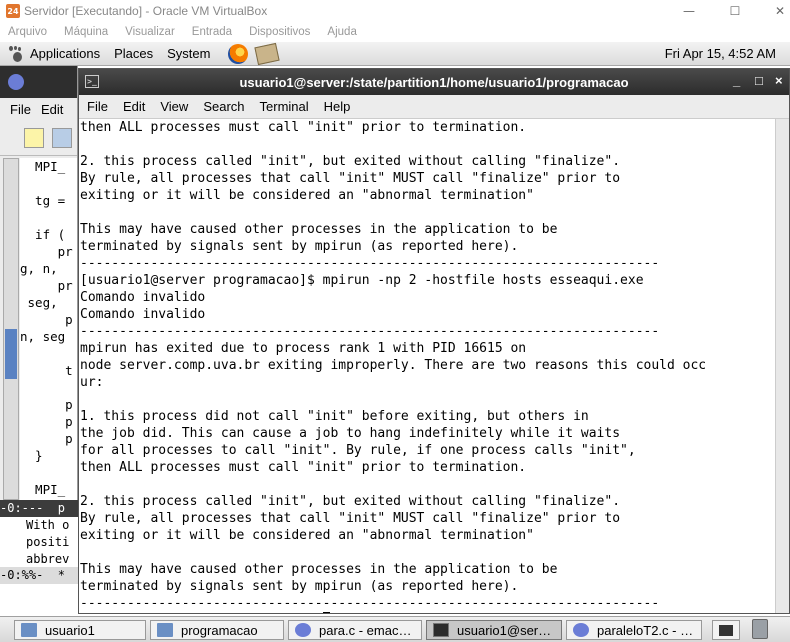  What do you see at coordinates (143, 297) in the screenshot?
I see `terminal-output-line: Comando invalido` at bounding box center [143, 297].